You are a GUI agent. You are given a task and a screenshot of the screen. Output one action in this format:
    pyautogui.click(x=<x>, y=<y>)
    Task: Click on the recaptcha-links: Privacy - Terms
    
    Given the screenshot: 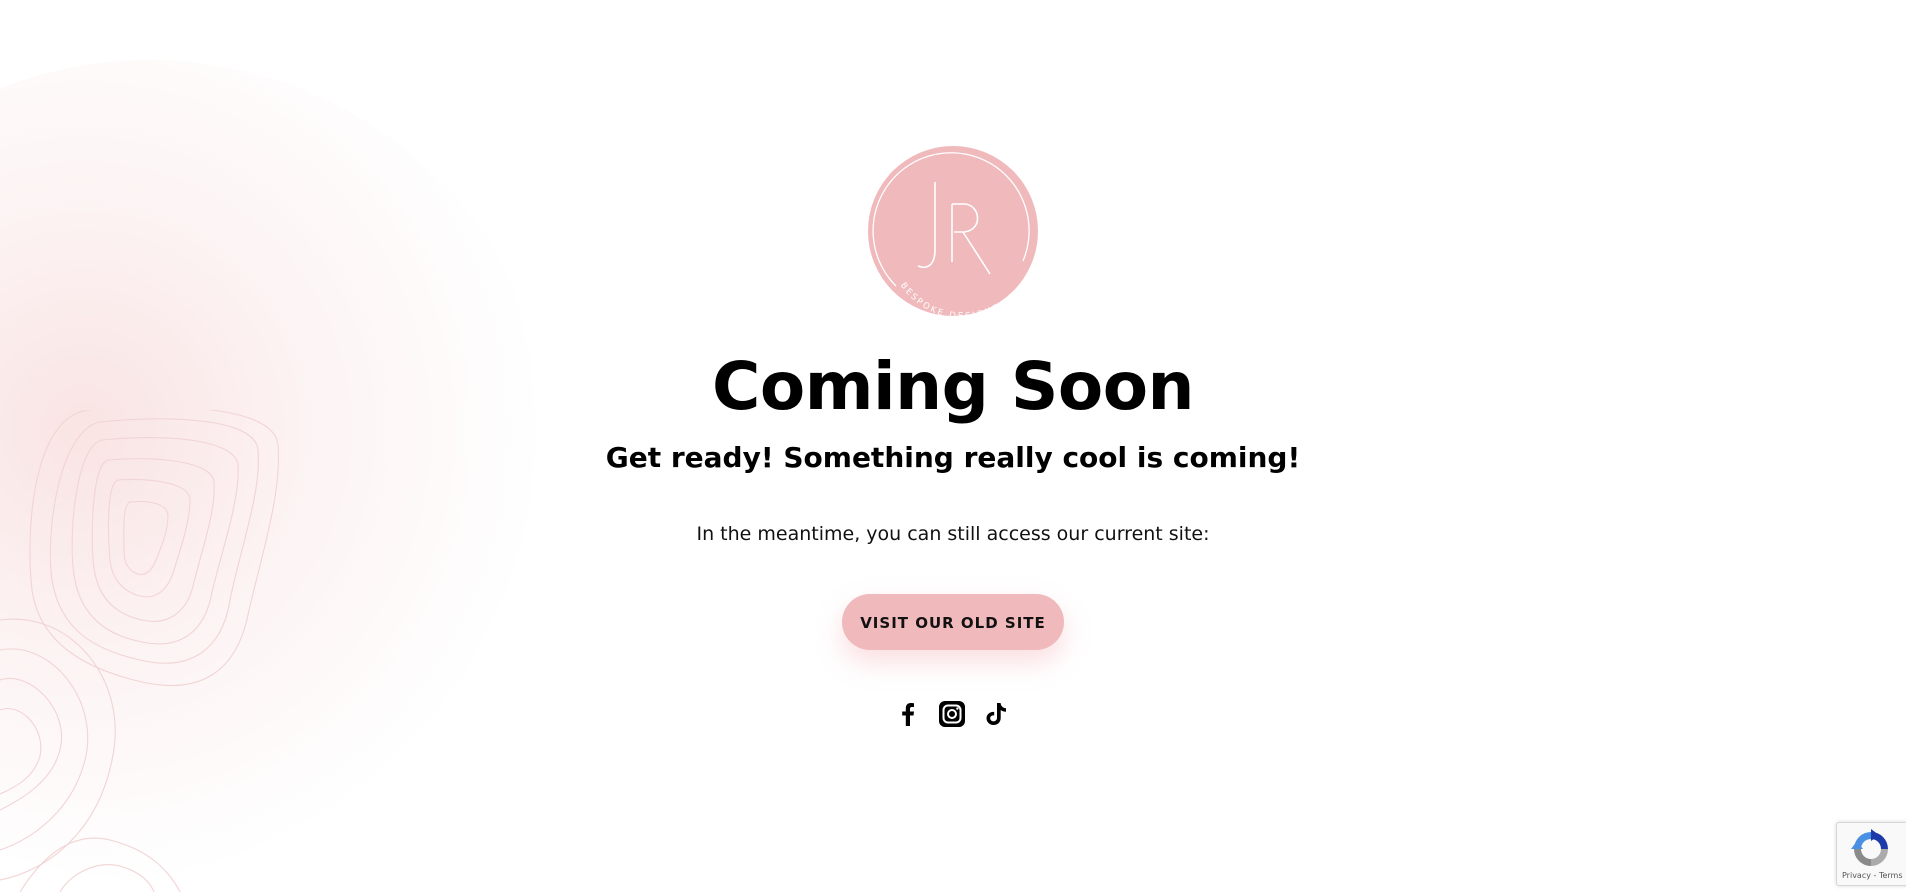 What is the action you would take?
    pyautogui.click(x=1872, y=875)
    